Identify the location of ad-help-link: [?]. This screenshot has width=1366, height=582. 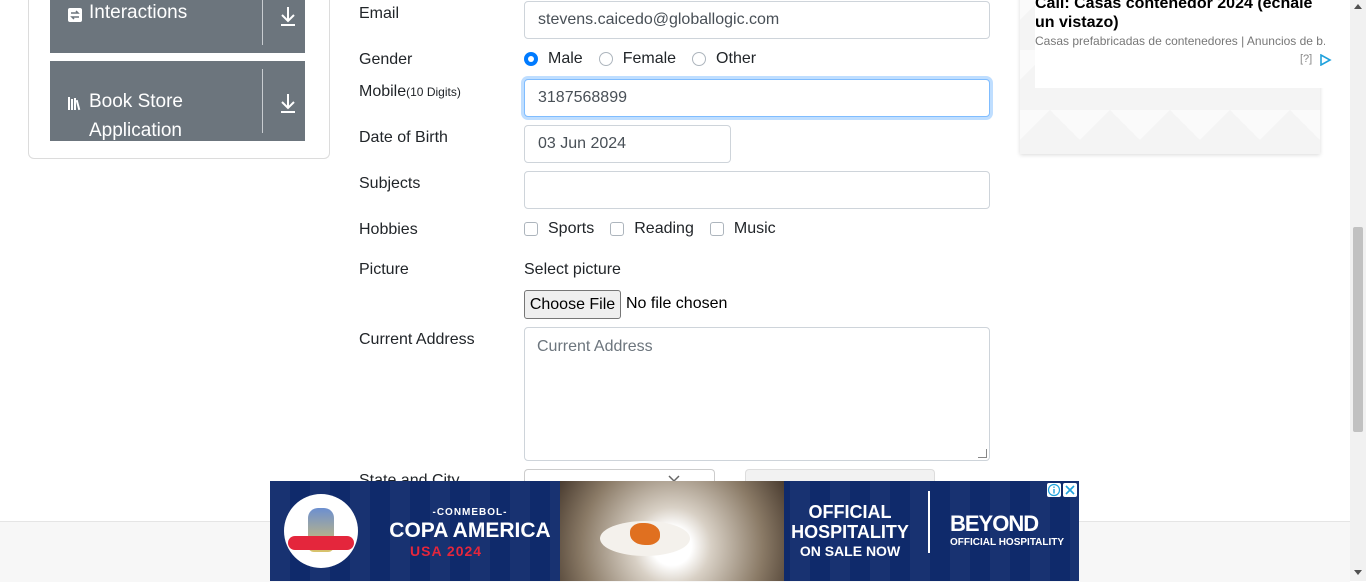
(1306, 59).